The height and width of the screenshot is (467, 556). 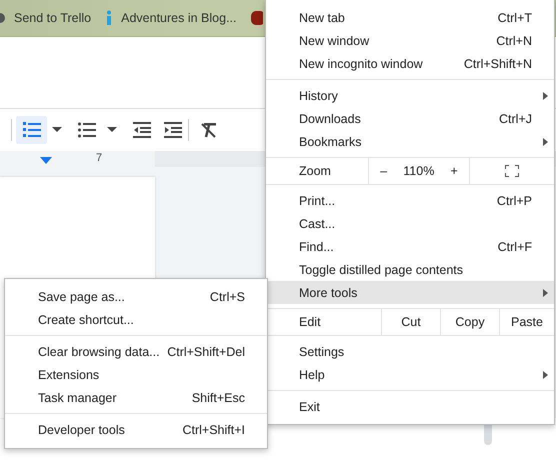 What do you see at coordinates (454, 171) in the screenshot?
I see `zoom-in-button: +` at bounding box center [454, 171].